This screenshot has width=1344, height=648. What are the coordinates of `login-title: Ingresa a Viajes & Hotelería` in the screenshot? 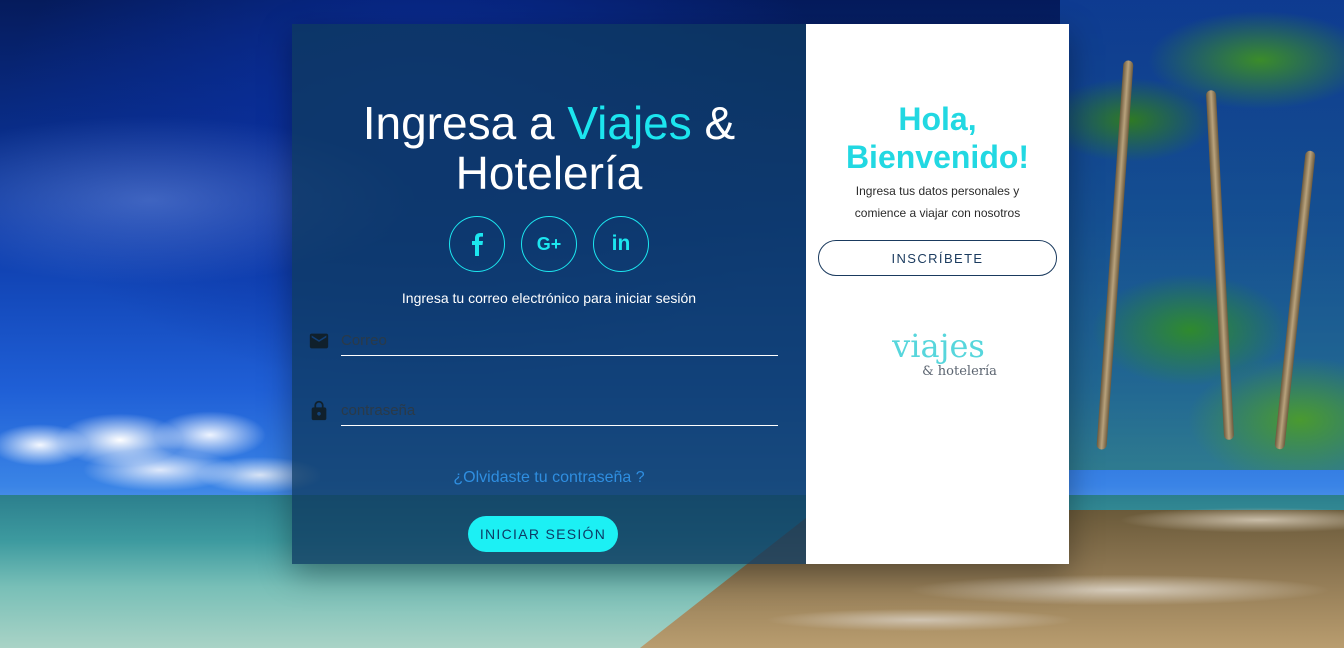 It's located at (549, 148).